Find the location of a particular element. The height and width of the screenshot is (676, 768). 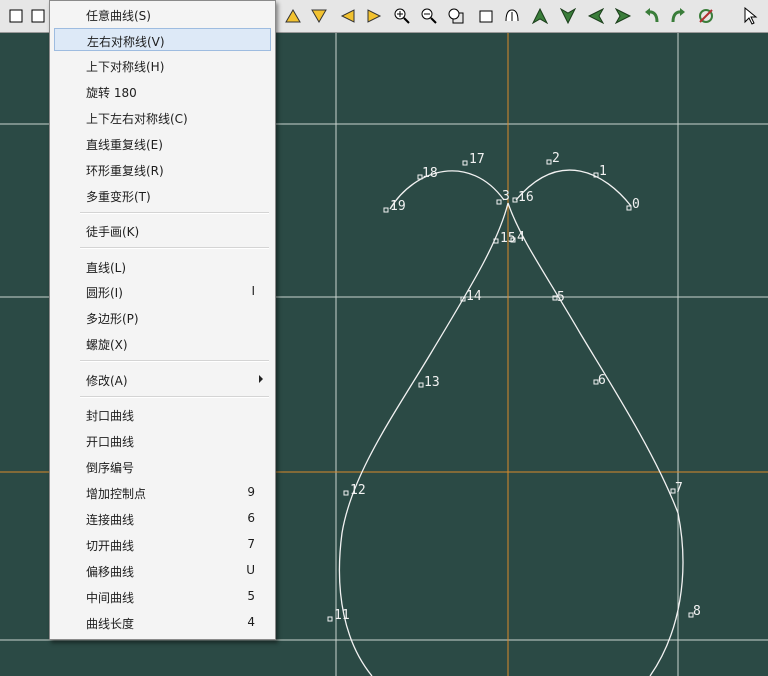

menu-item-open-curve: 开口曲线 is located at coordinates (162, 440).